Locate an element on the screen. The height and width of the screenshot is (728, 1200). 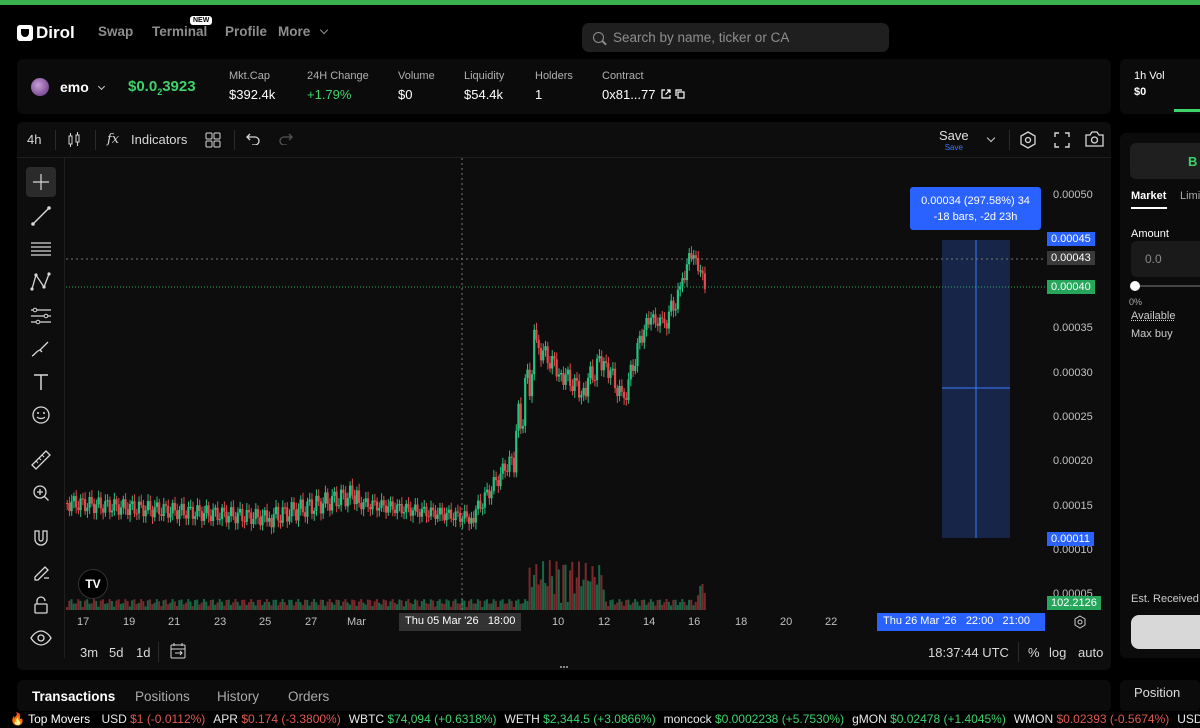
vol-value: $0 is located at coordinates (1140, 92).